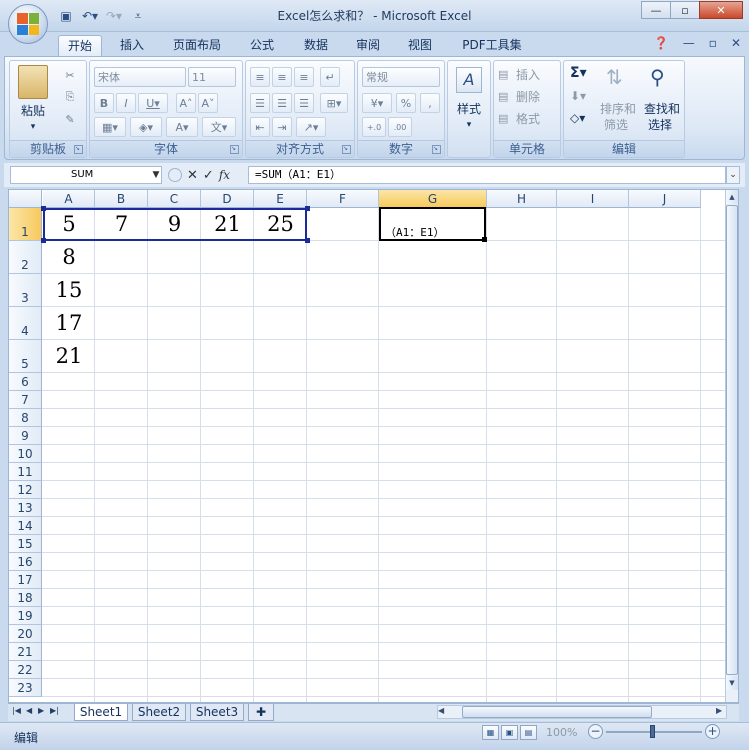 This screenshot has height=750, width=749. Describe the element at coordinates (400, 127) in the screenshot. I see `decrease-decimal-icon: .00` at that location.